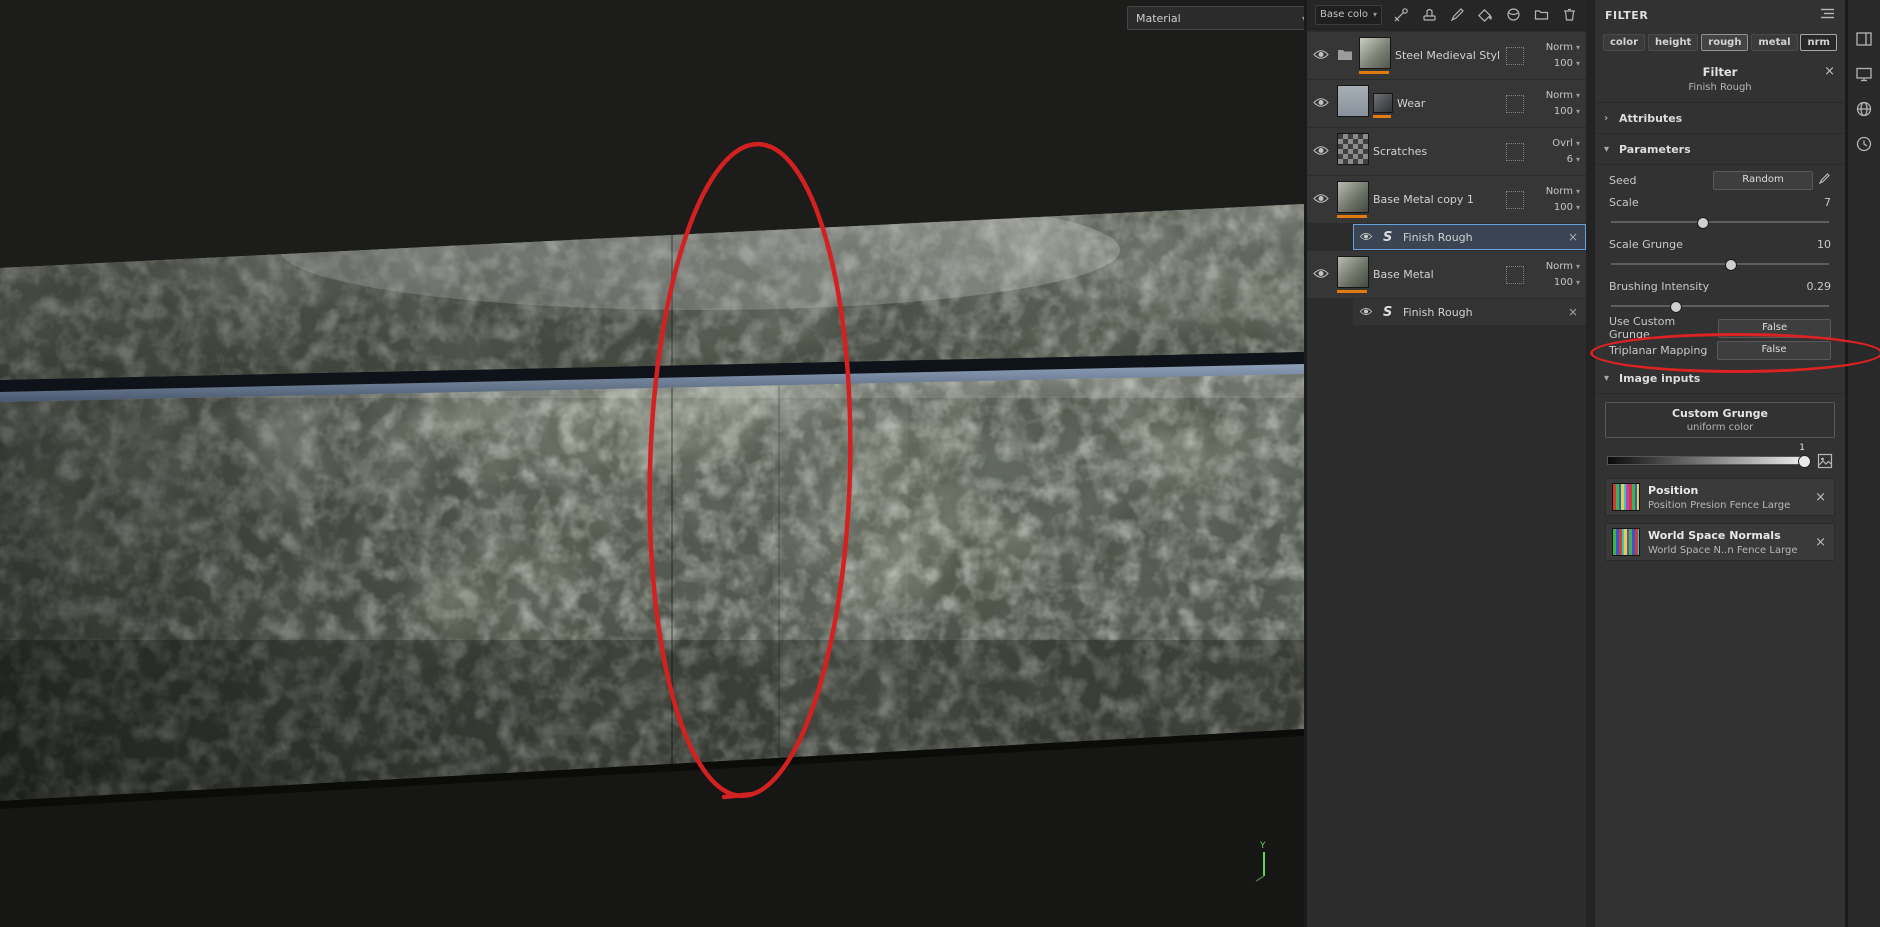 The image size is (1880, 927). Describe the element at coordinates (1513, 14) in the screenshot. I see `material-sphere-icon` at that location.